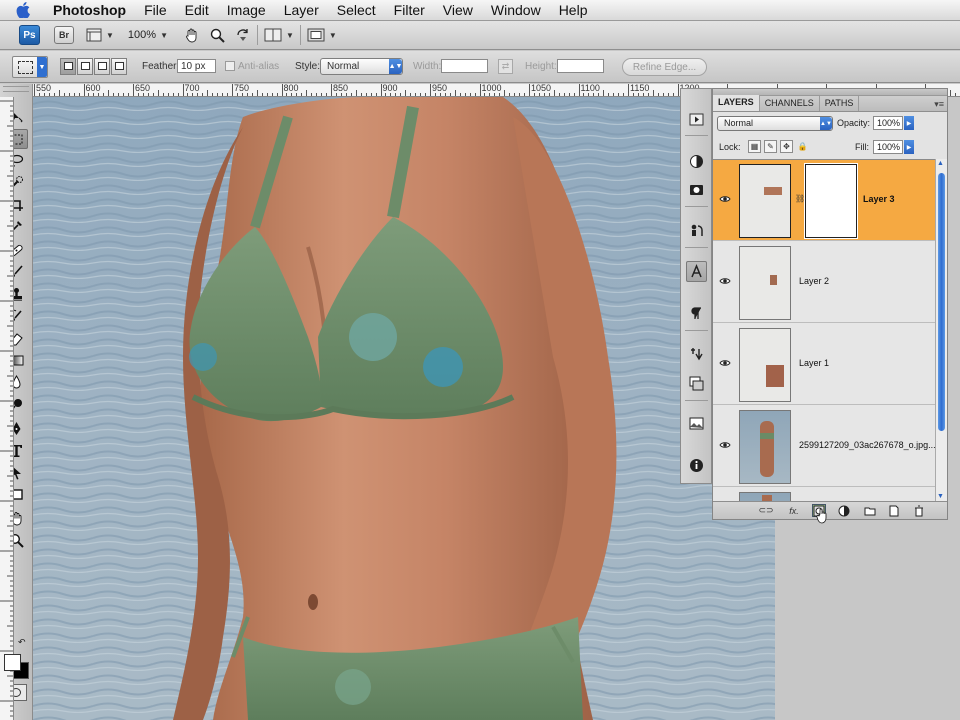  What do you see at coordinates (243, 35) in the screenshot?
I see `rotate-view-button` at bounding box center [243, 35].